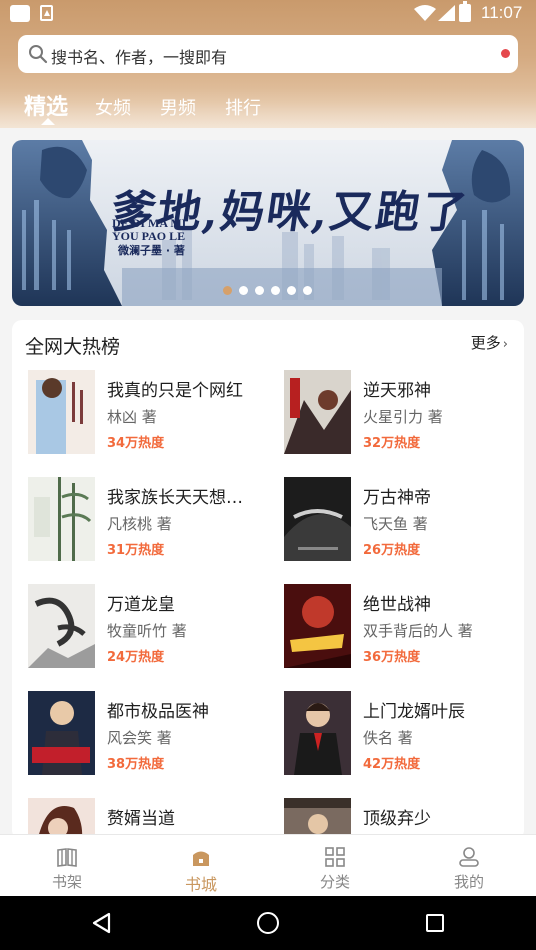  What do you see at coordinates (505, 344) in the screenshot?
I see `chevron-right-icon: ›` at bounding box center [505, 344].